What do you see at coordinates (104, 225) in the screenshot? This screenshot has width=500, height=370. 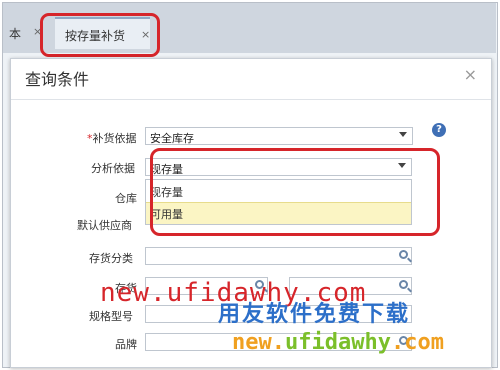 I see `default-supplier-label: 默认供应商` at bounding box center [104, 225].